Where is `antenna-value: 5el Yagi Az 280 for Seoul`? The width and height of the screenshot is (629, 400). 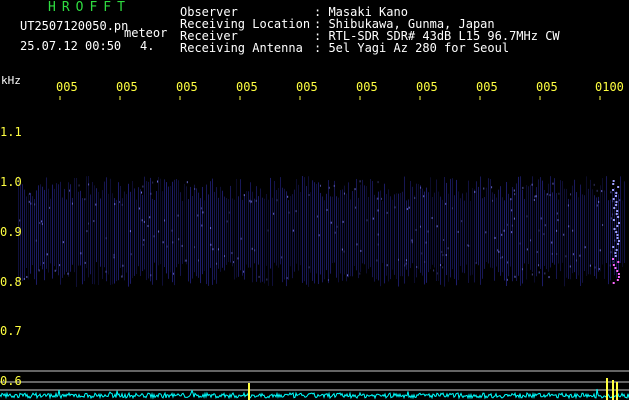 antenna-value: 5el Yagi Az 280 for Seoul is located at coordinates (419, 48).